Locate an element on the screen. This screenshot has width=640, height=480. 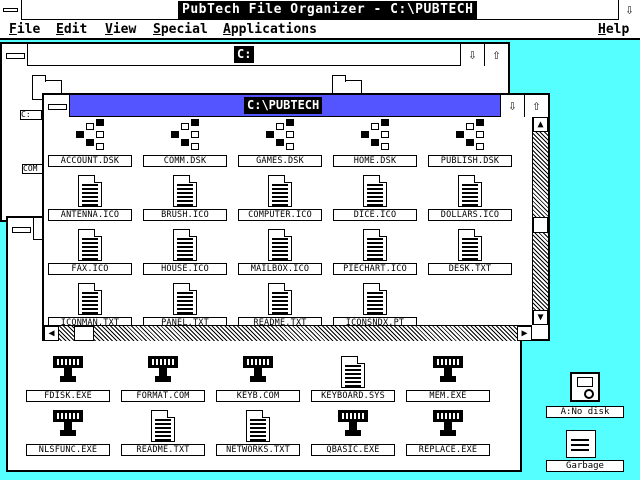
window-c-titlebar: C: ⇩ ⇧ is located at coordinates (255, 55).